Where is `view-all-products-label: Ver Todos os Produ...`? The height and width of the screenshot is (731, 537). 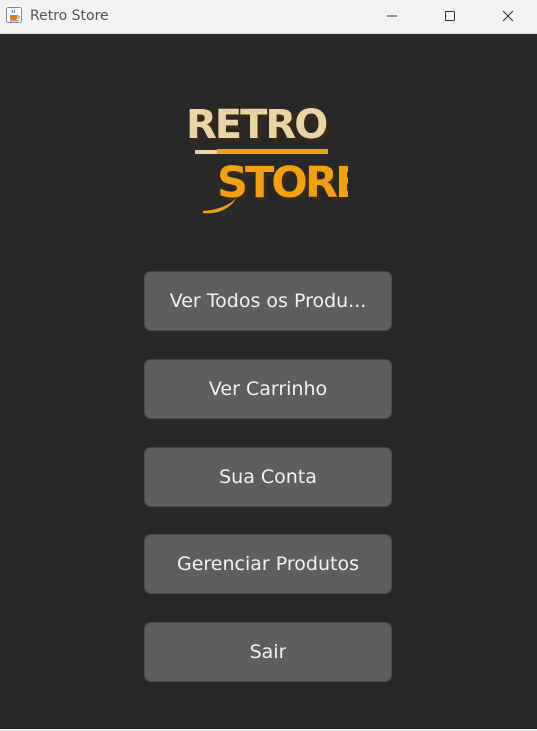 view-all-products-label: Ver Todos os Produ... is located at coordinates (268, 301).